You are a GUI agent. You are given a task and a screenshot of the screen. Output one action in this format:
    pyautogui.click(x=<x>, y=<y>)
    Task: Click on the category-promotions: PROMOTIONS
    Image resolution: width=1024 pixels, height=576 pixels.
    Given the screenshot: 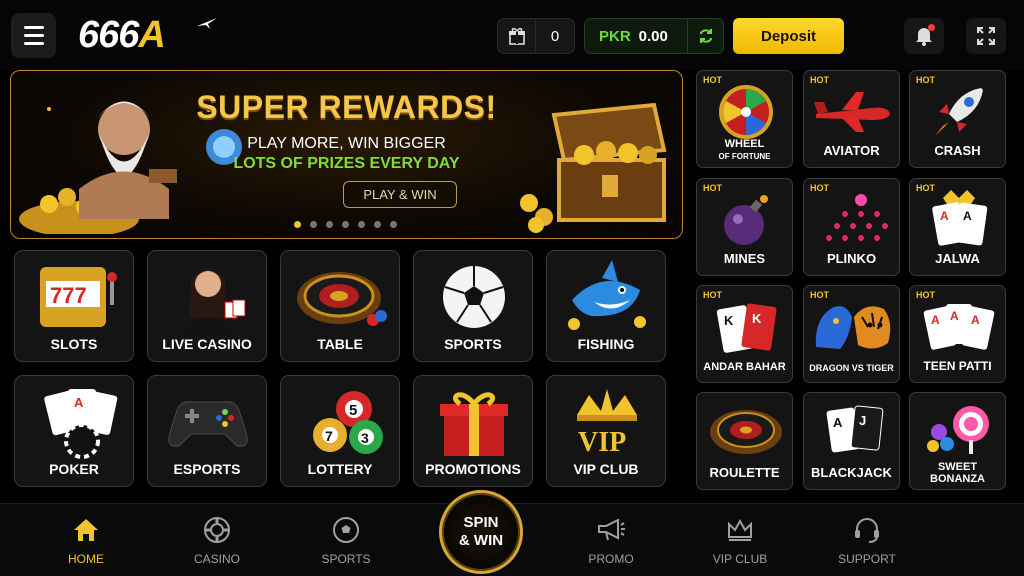 What is the action you would take?
    pyautogui.click(x=473, y=431)
    